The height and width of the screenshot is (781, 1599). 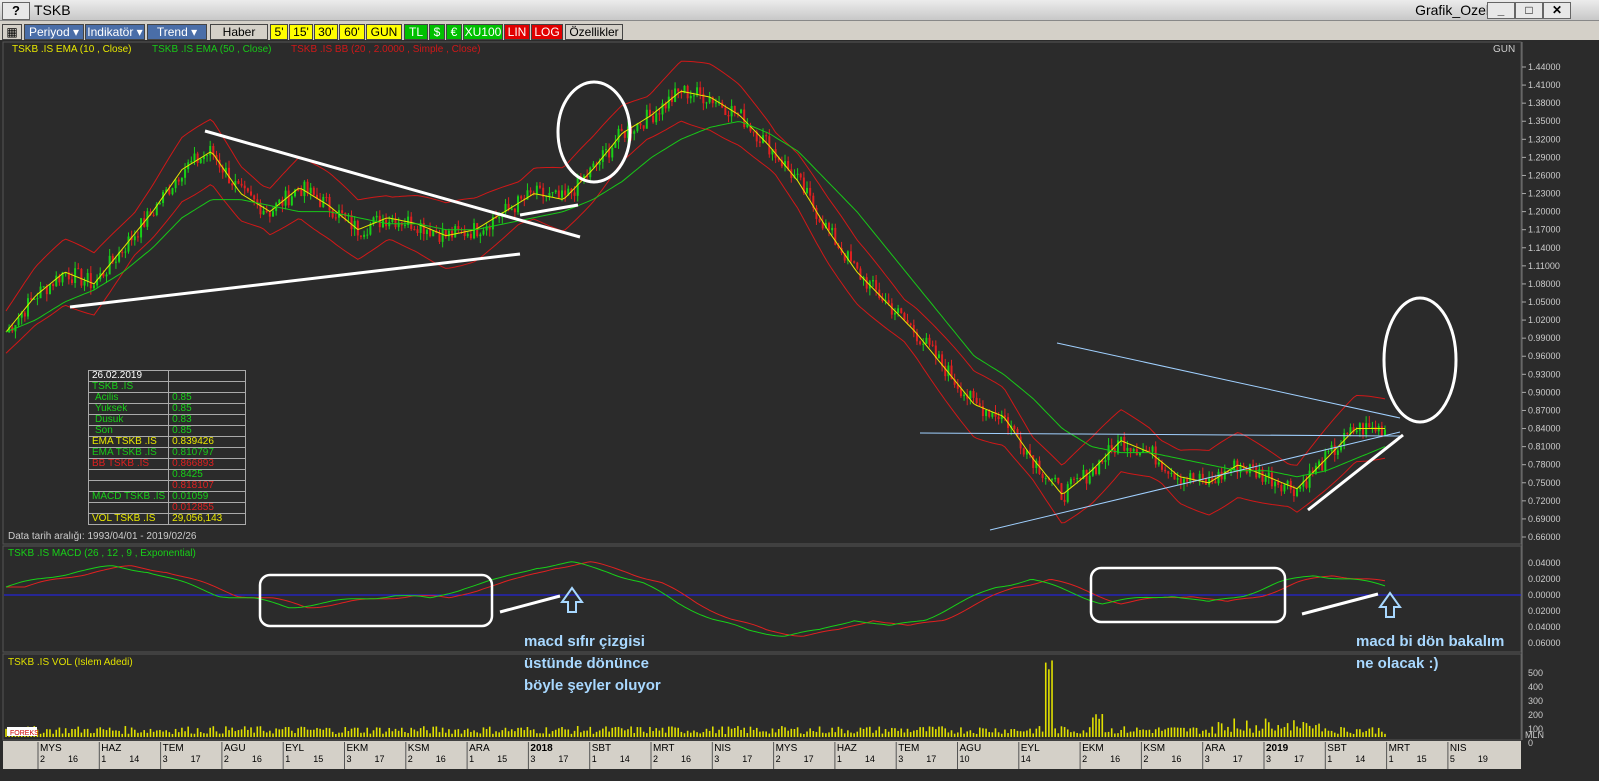 I want to click on currency-tl-button: TL, so click(x=416, y=32).